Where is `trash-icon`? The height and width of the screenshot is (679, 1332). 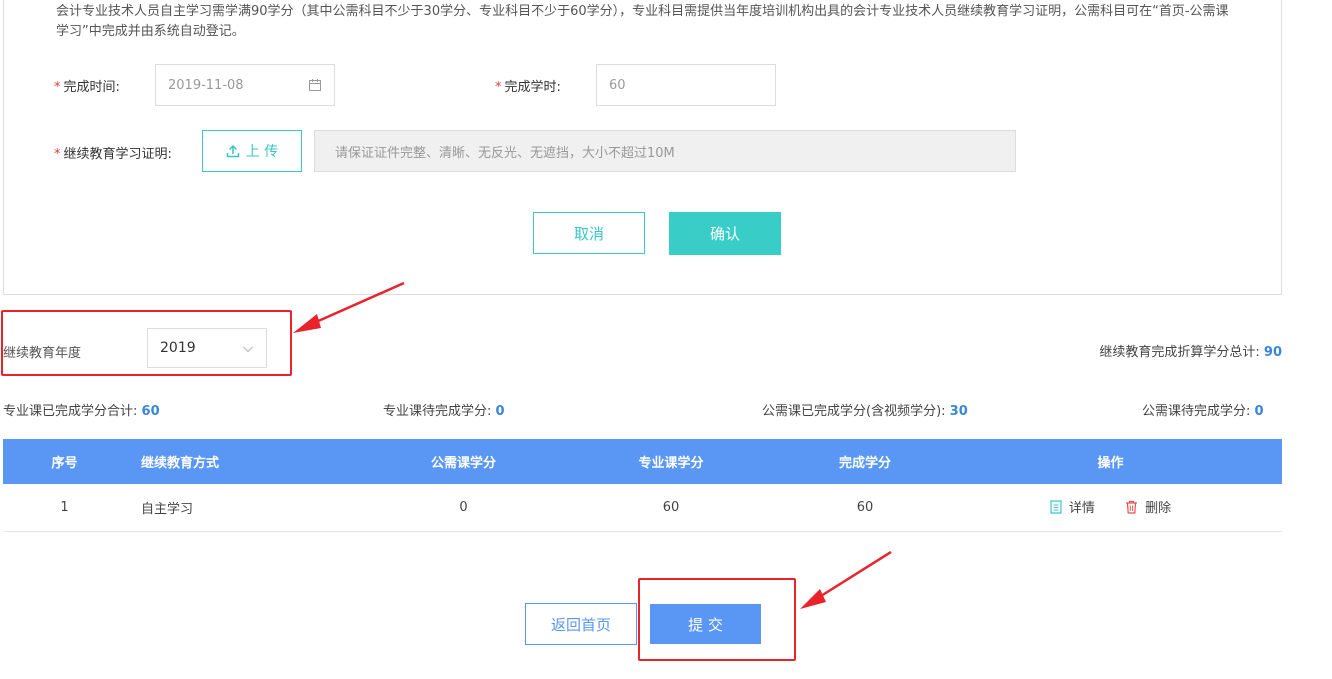 trash-icon is located at coordinates (1131, 507).